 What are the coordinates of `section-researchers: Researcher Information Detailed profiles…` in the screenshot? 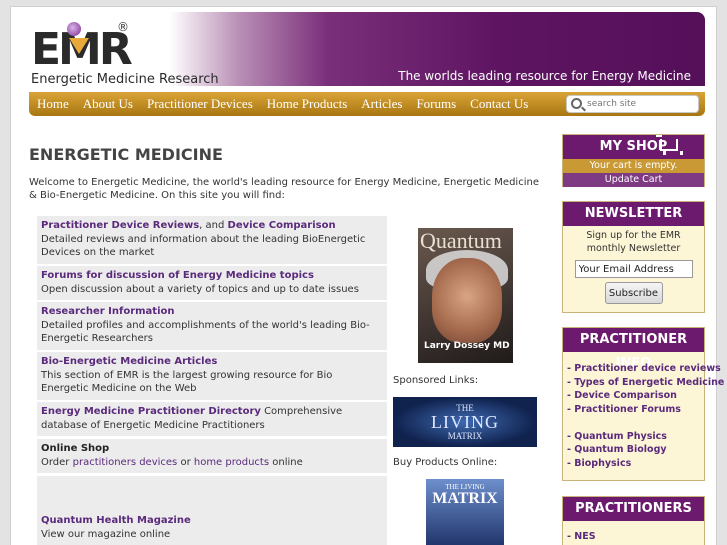 It's located at (212, 326).